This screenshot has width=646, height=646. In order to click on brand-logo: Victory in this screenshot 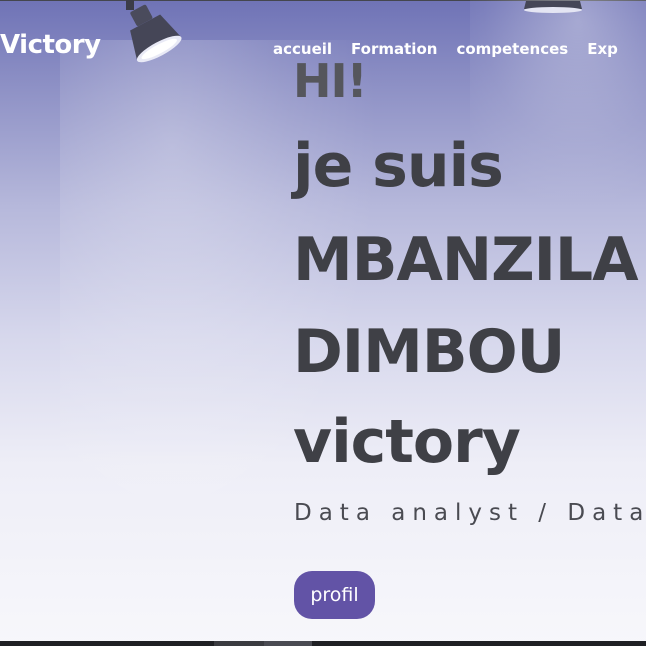, I will do `click(50, 45)`.